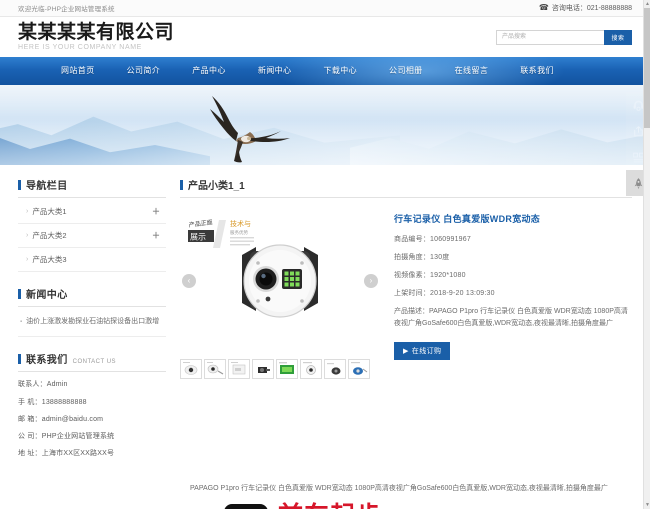 The width and height of the screenshot is (650, 509). What do you see at coordinates (406, 187) in the screenshot?
I see `content-header: 产品小类1_1` at bounding box center [406, 187].